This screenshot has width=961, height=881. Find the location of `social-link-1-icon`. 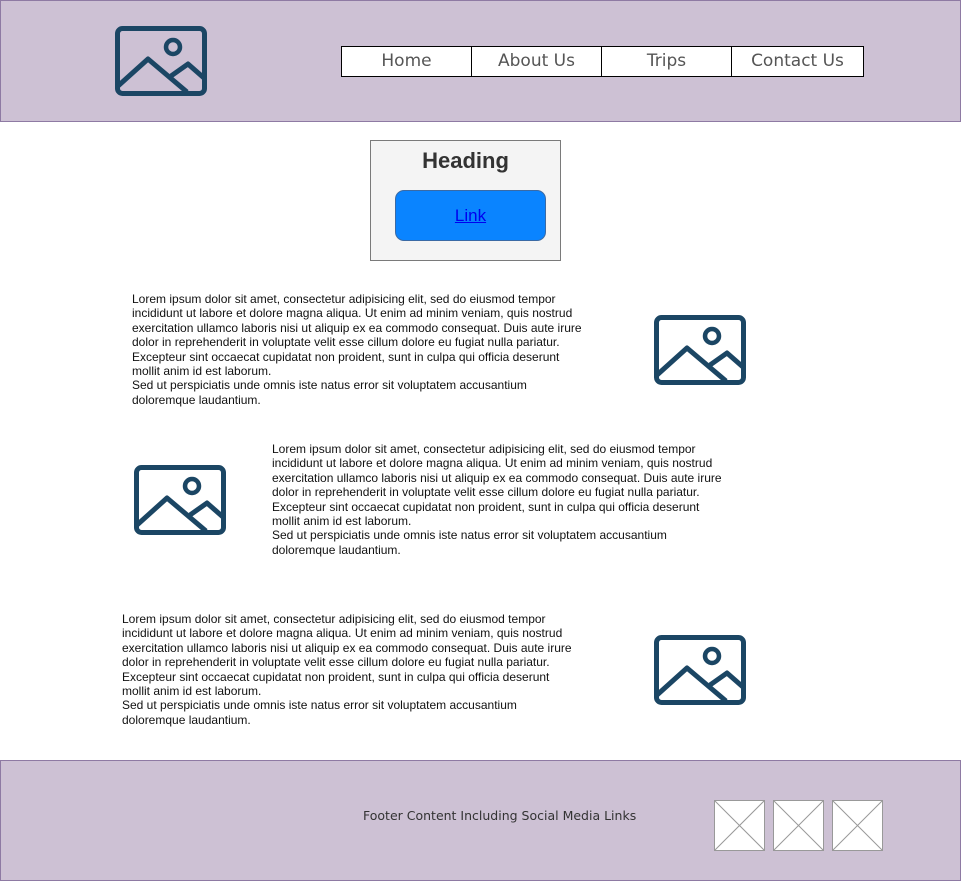

social-link-1-icon is located at coordinates (739, 825).